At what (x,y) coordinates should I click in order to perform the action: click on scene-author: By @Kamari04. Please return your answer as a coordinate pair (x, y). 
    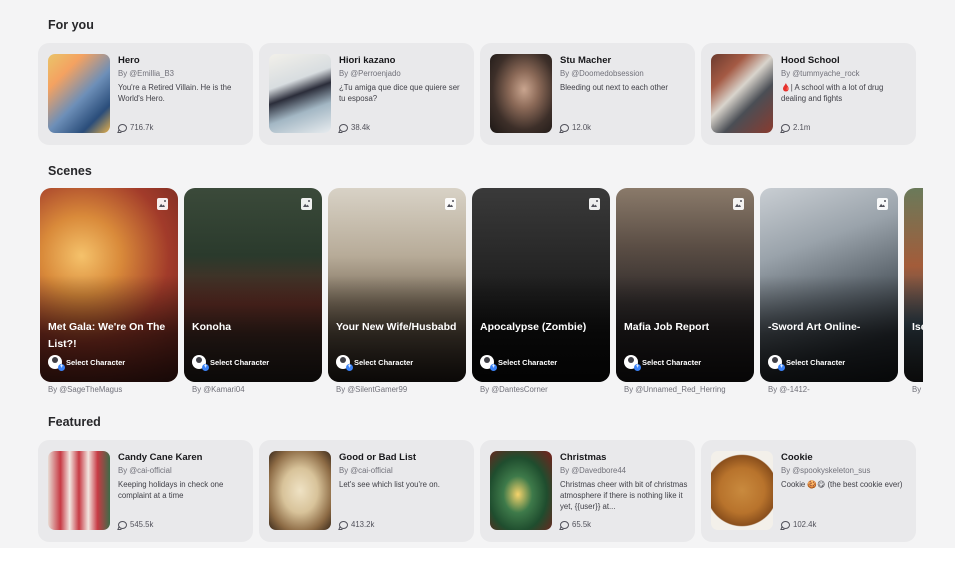
    Looking at the image, I should click on (218, 389).